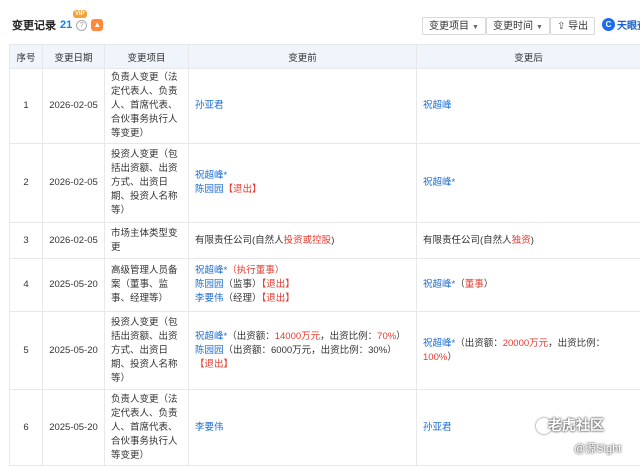 The height and width of the screenshot is (466, 640). Describe the element at coordinates (302, 106) in the screenshot. I see `cell-line: 孙亚君` at that location.